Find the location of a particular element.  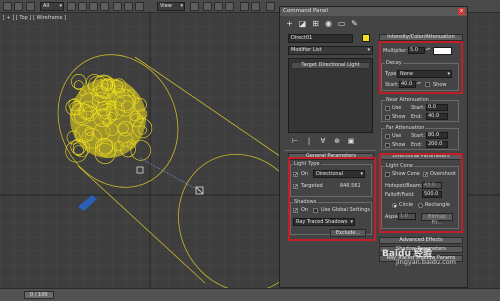

hierarchy-tab-icon: ⊞ is located at coordinates (315, 23).